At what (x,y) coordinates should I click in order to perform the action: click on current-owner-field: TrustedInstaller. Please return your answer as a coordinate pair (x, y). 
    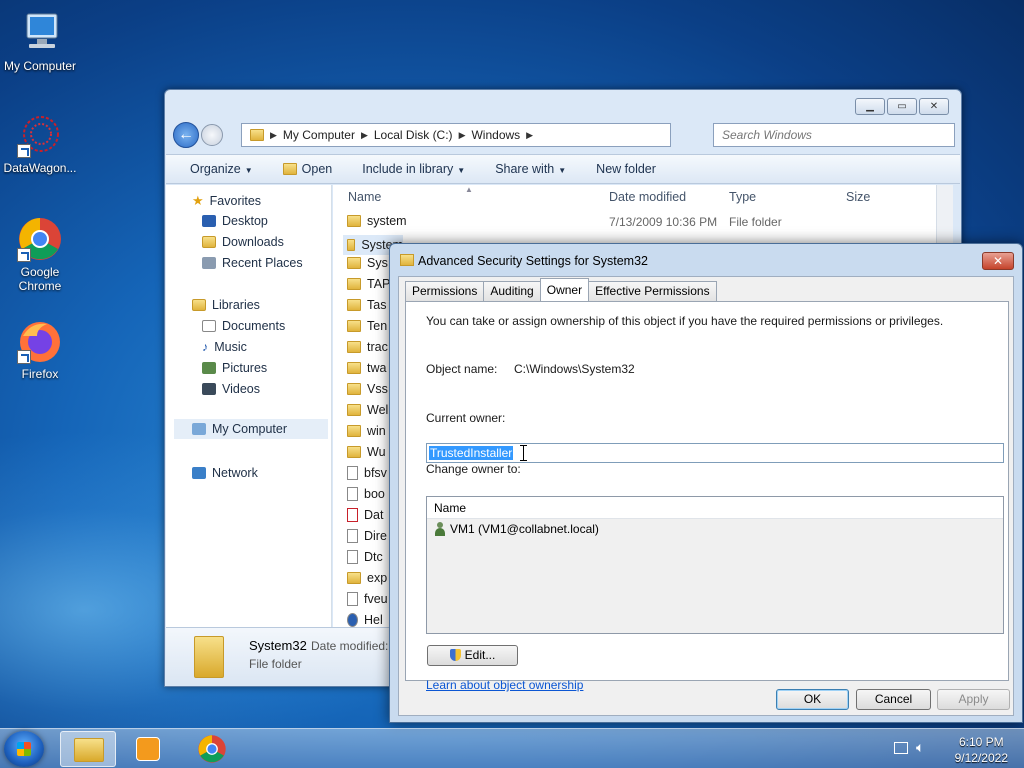
    Looking at the image, I should click on (715, 453).